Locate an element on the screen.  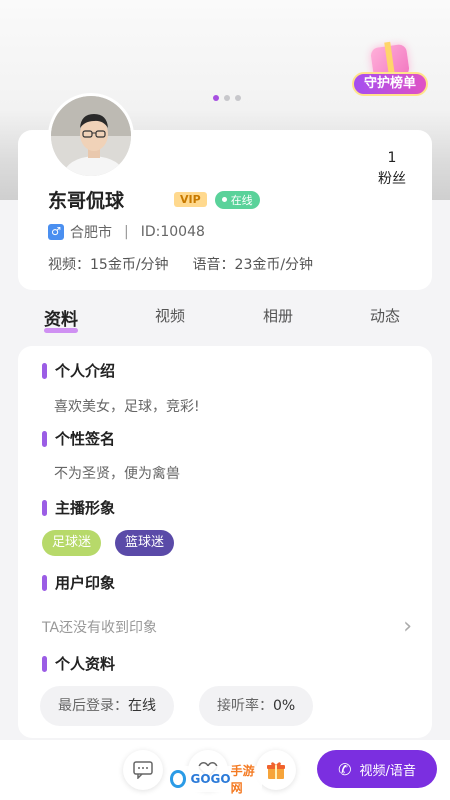
male-icon: ♂ is located at coordinates (56, 232).